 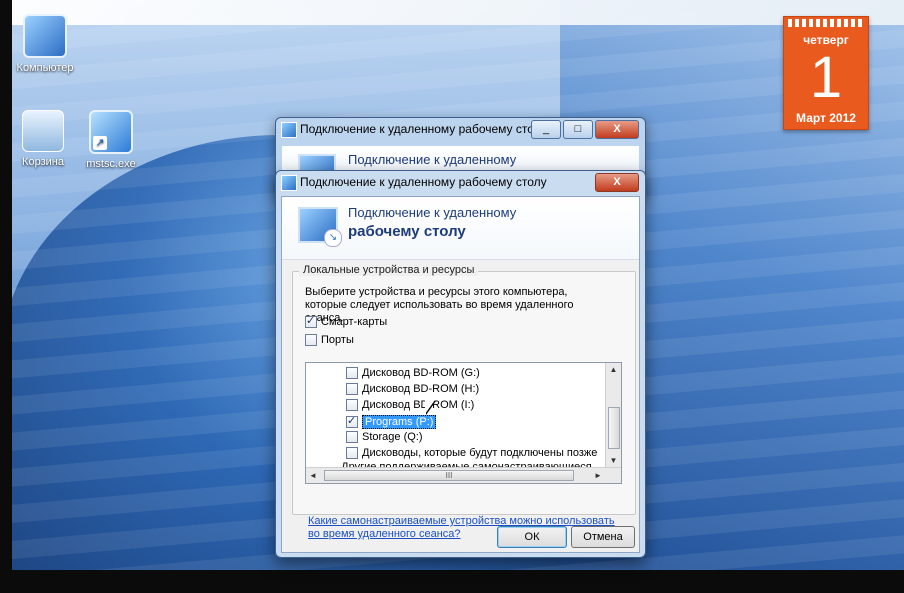 I want to click on cancel-button: Отмена, so click(x=603, y=537).